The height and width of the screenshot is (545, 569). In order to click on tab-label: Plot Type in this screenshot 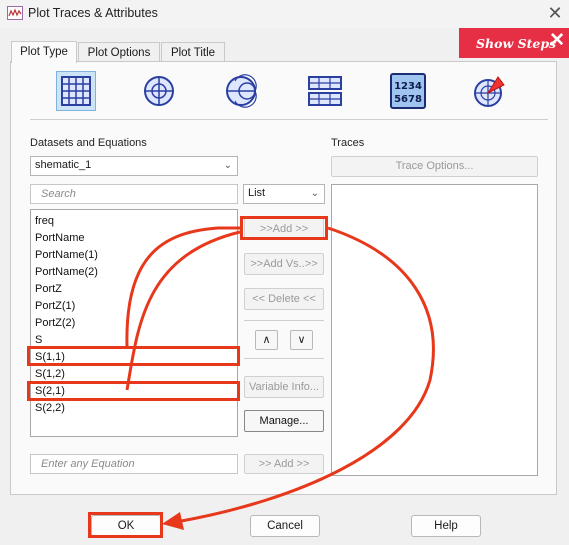, I will do `click(44, 52)`.